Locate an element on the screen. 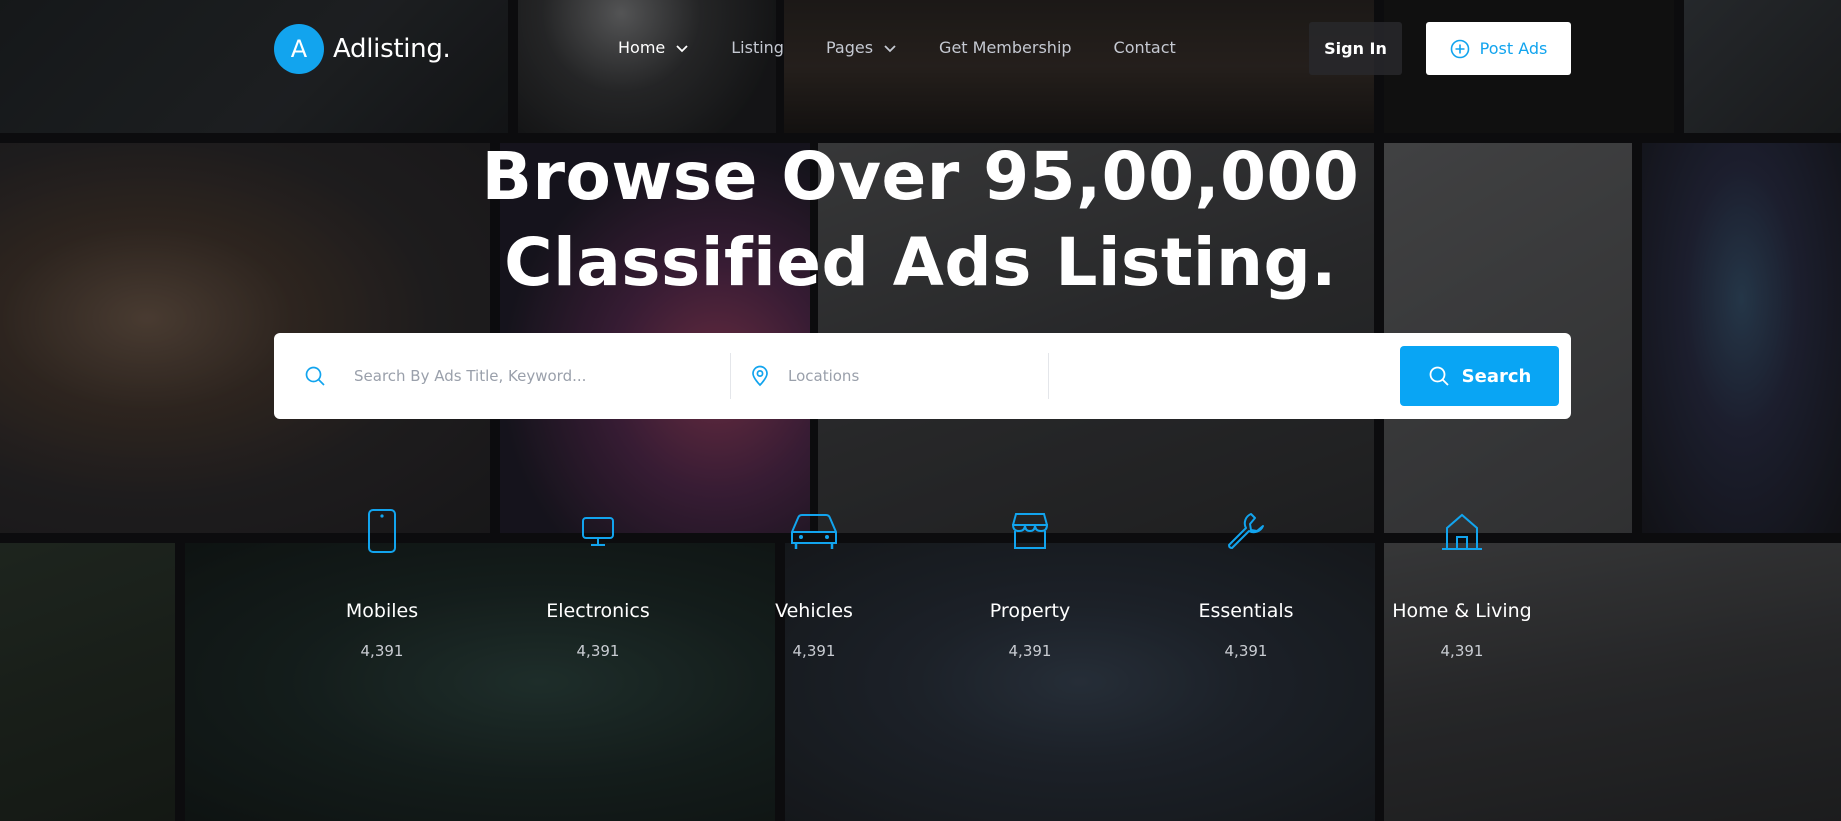 Image resolution: width=1841 pixels, height=821 pixels. logo-text: Adlisting. is located at coordinates (392, 49).